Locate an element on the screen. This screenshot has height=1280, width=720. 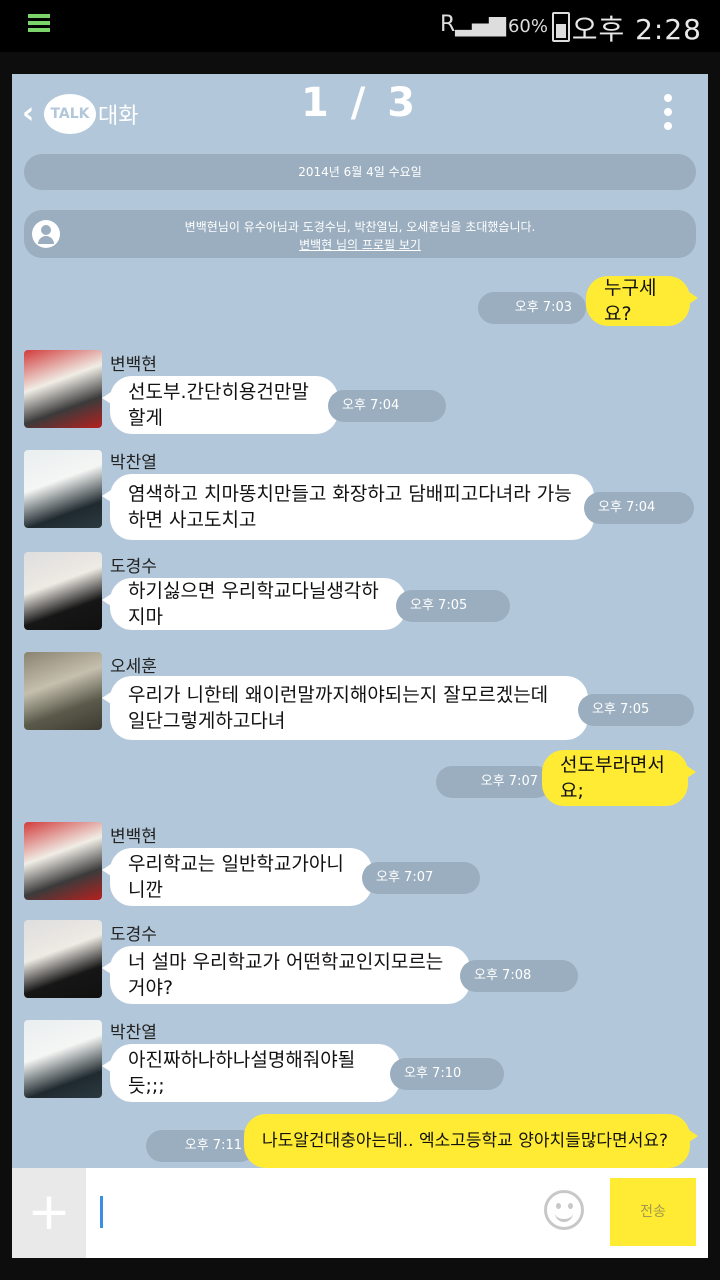
message-bubble: 너 설마 우리학교가 어떤학교인지모르는거야? is located at coordinates (286, 975).